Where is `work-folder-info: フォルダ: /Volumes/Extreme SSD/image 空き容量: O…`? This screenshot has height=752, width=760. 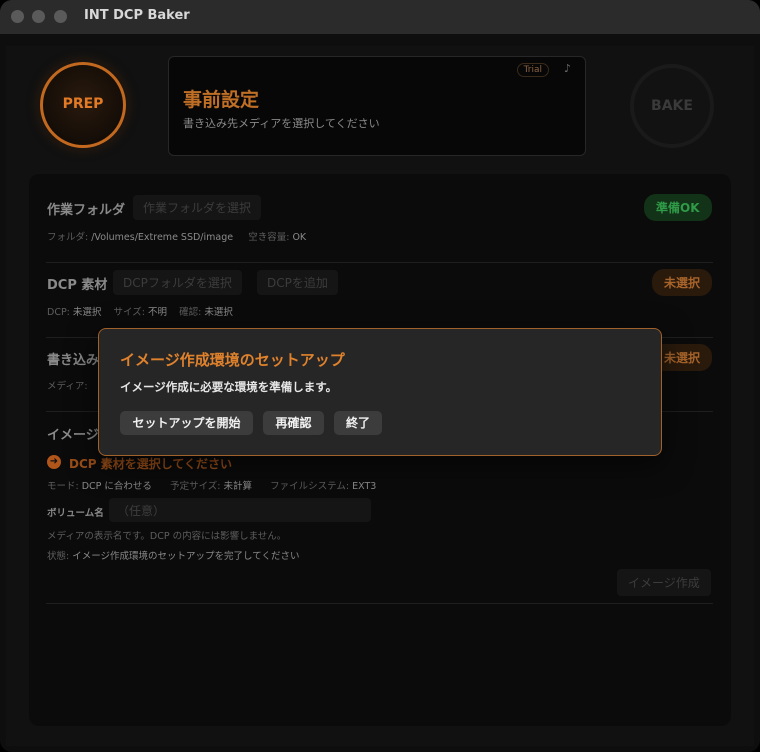 work-folder-info: フォルダ: /Volumes/Extreme SSD/image 空き容量: O… is located at coordinates (177, 237).